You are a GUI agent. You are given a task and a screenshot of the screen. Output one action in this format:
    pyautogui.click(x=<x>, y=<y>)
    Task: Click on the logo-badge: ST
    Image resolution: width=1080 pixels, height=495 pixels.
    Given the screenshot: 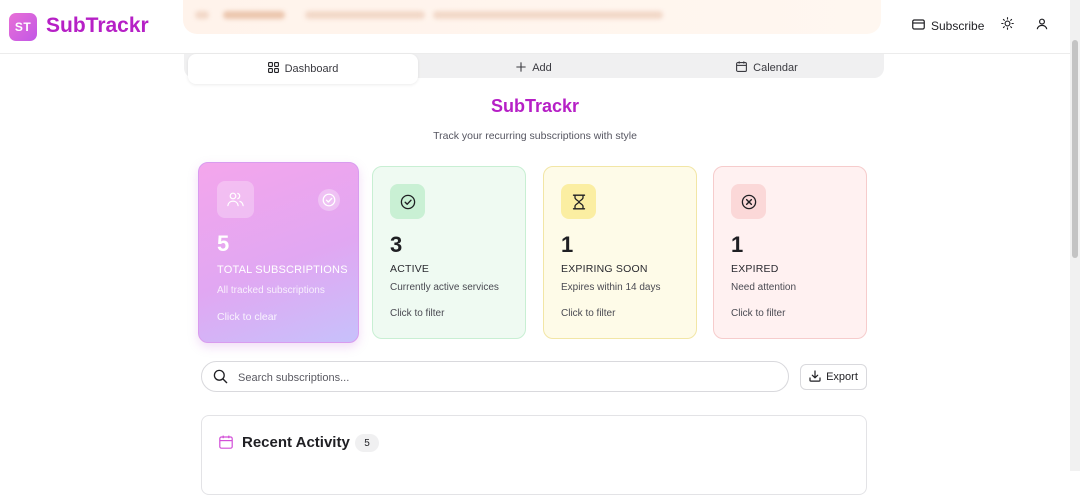 What is the action you would take?
    pyautogui.click(x=23, y=27)
    